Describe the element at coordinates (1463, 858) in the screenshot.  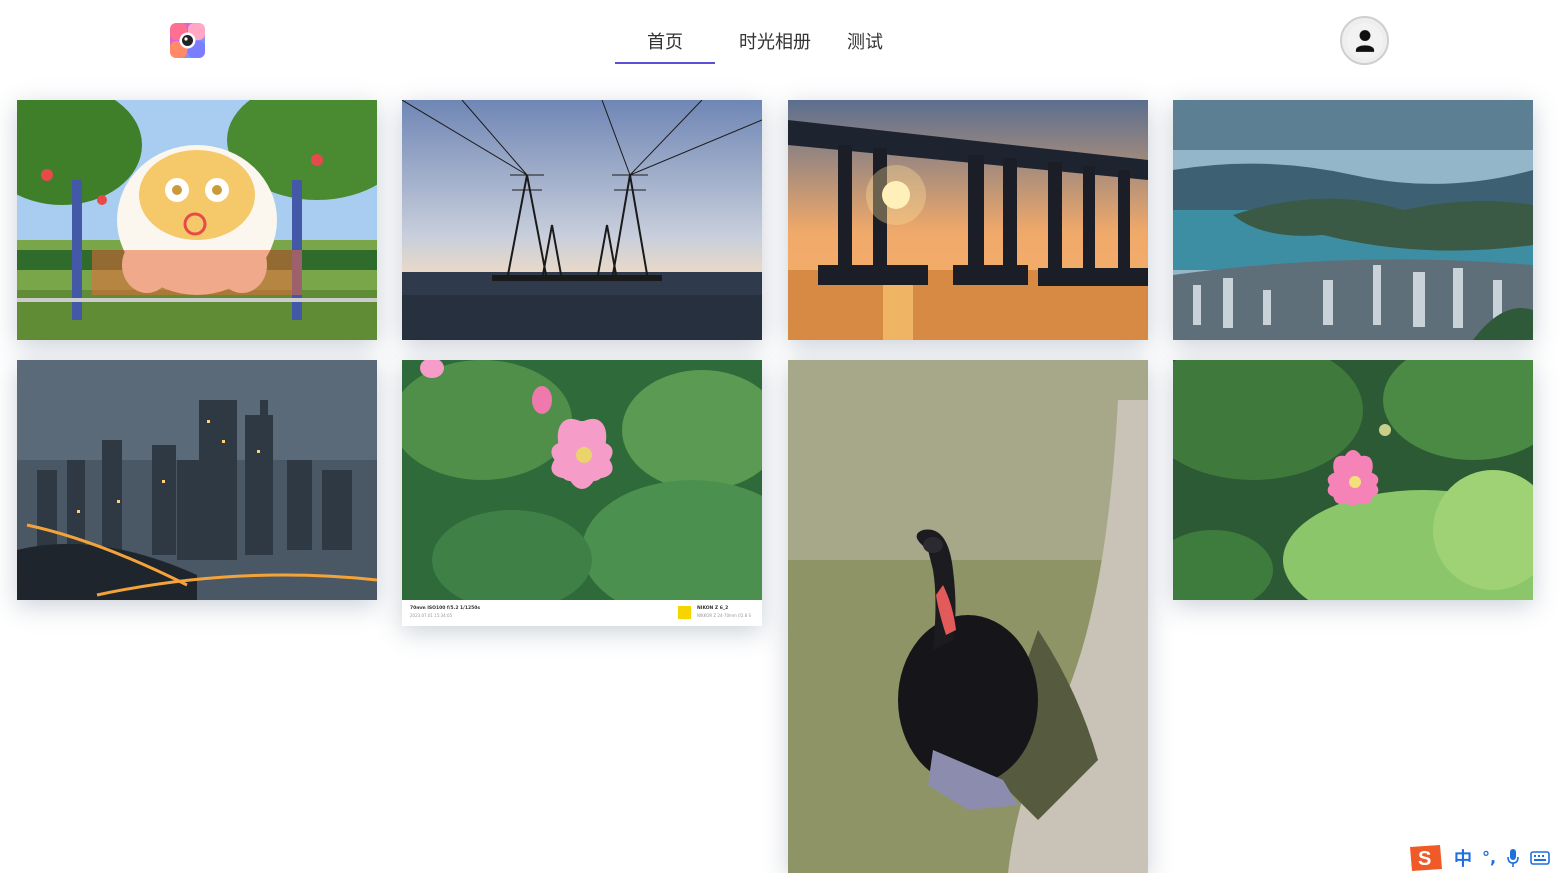
I see `ime-chinese-mode: 中` at that location.